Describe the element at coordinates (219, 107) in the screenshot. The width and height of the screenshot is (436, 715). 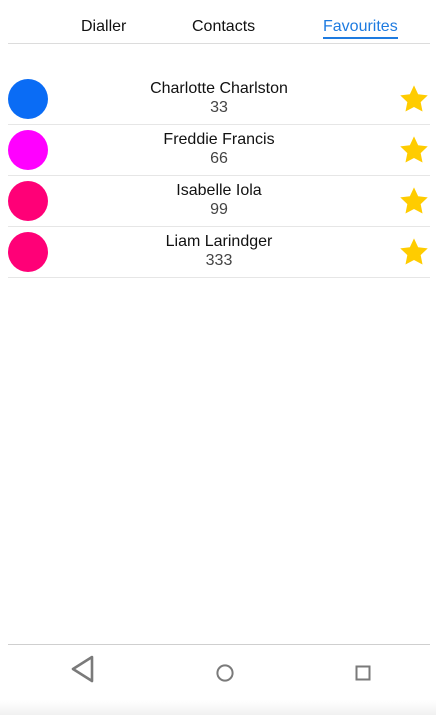
I see `contact-number: 33` at that location.